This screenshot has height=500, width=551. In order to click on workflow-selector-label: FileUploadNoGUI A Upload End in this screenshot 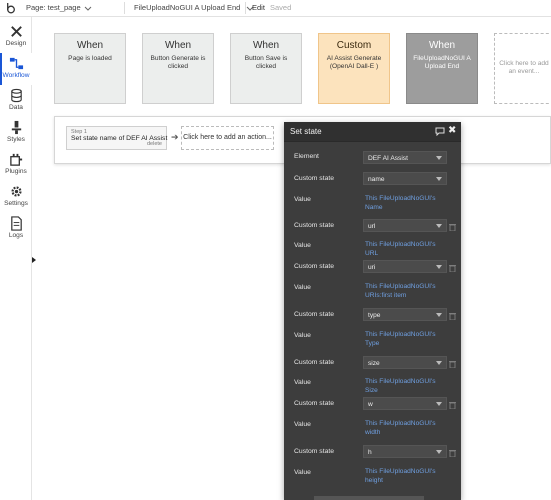, I will do `click(187, 7)`.